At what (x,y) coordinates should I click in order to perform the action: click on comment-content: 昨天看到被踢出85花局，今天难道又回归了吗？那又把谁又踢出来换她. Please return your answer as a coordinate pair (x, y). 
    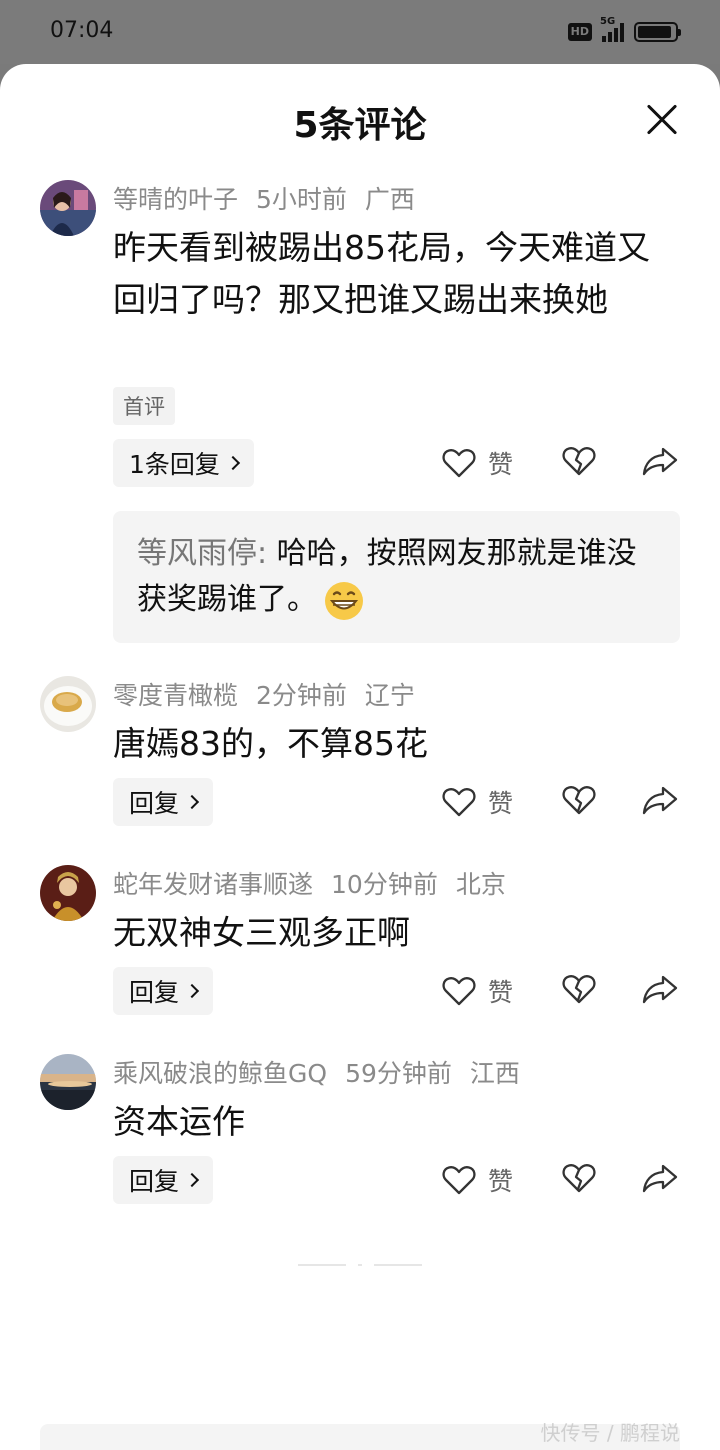
    Looking at the image, I should click on (381, 273).